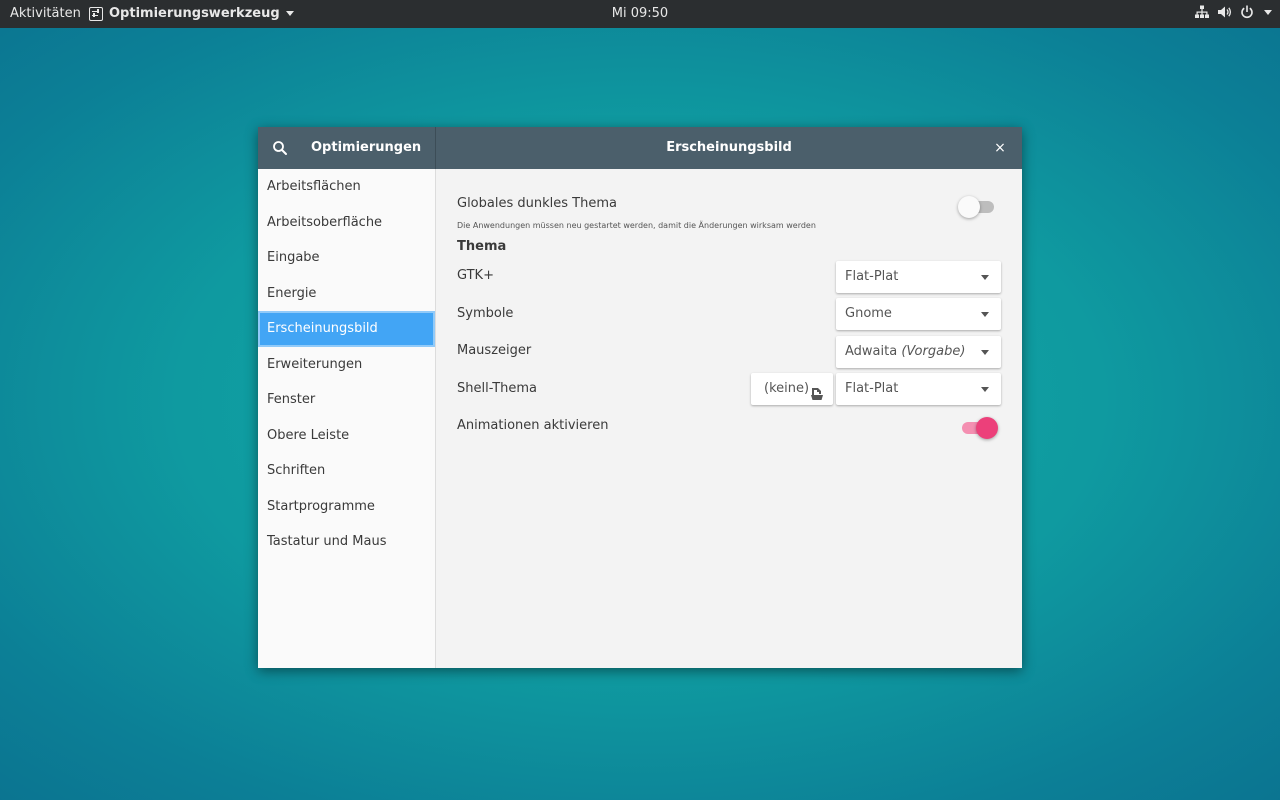  Describe the element at coordinates (1000, 148) in the screenshot. I see `close-icon: ×` at that location.